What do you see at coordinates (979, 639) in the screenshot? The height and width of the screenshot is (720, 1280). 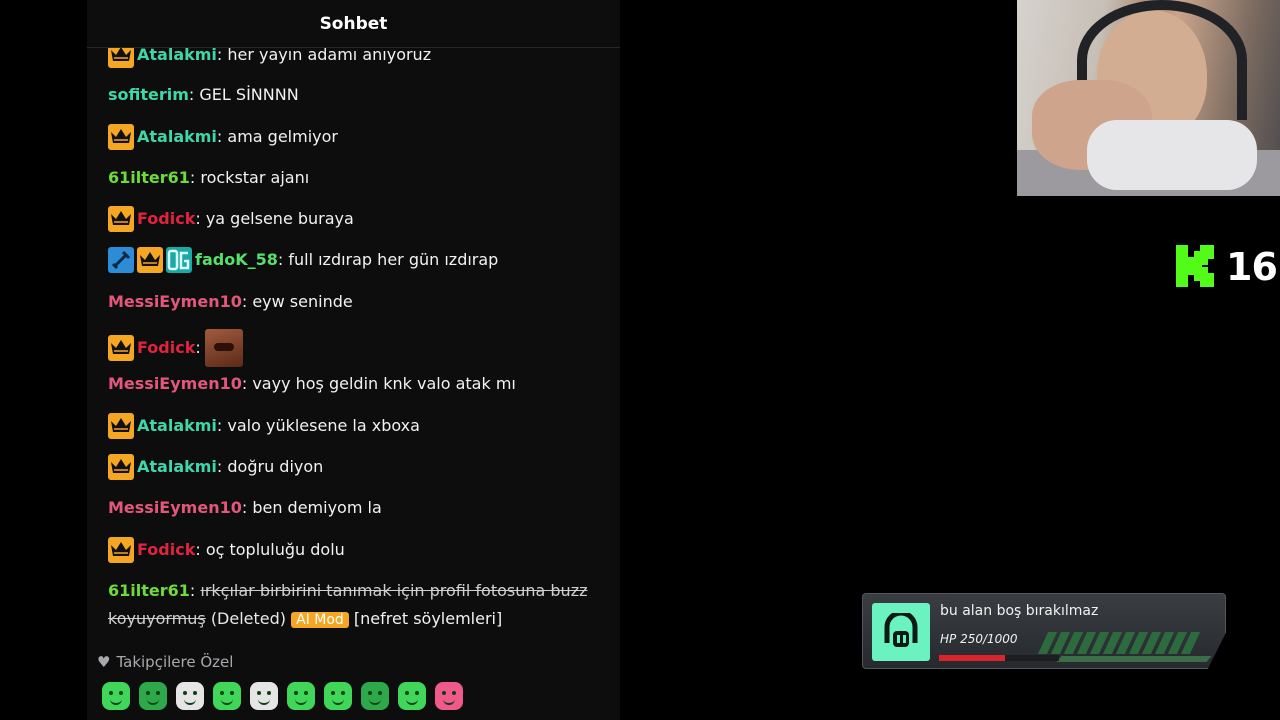 I see `hp-label: HP 250/1000` at bounding box center [979, 639].